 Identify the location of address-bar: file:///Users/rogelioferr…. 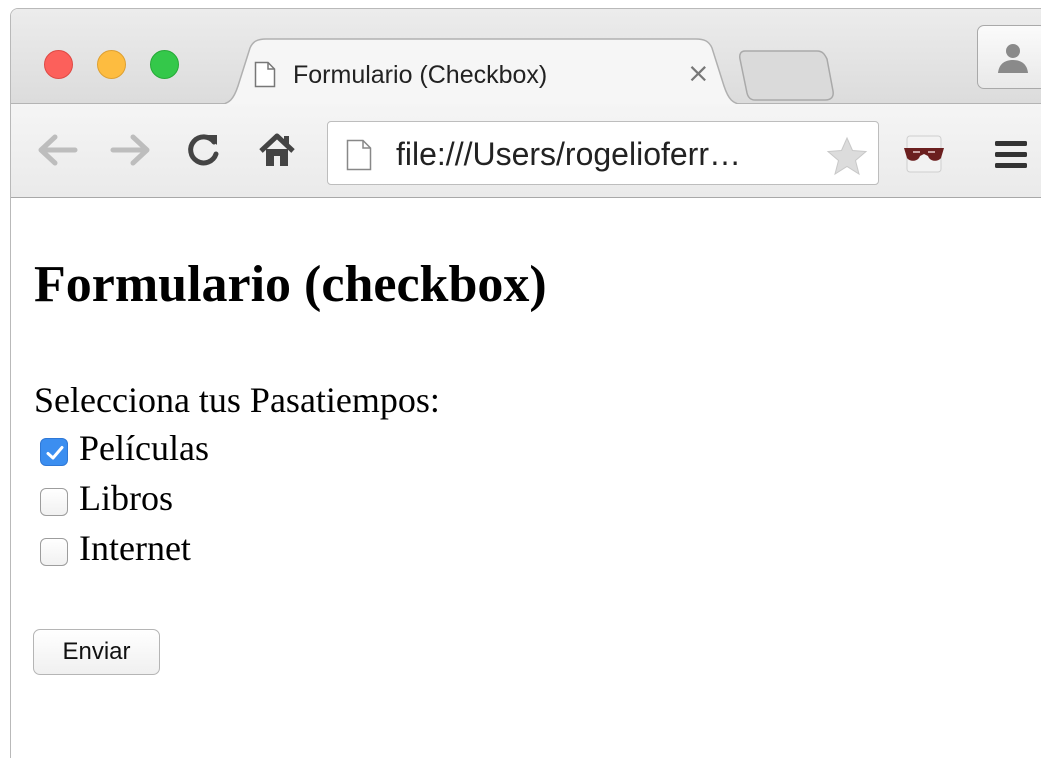
(603, 153).